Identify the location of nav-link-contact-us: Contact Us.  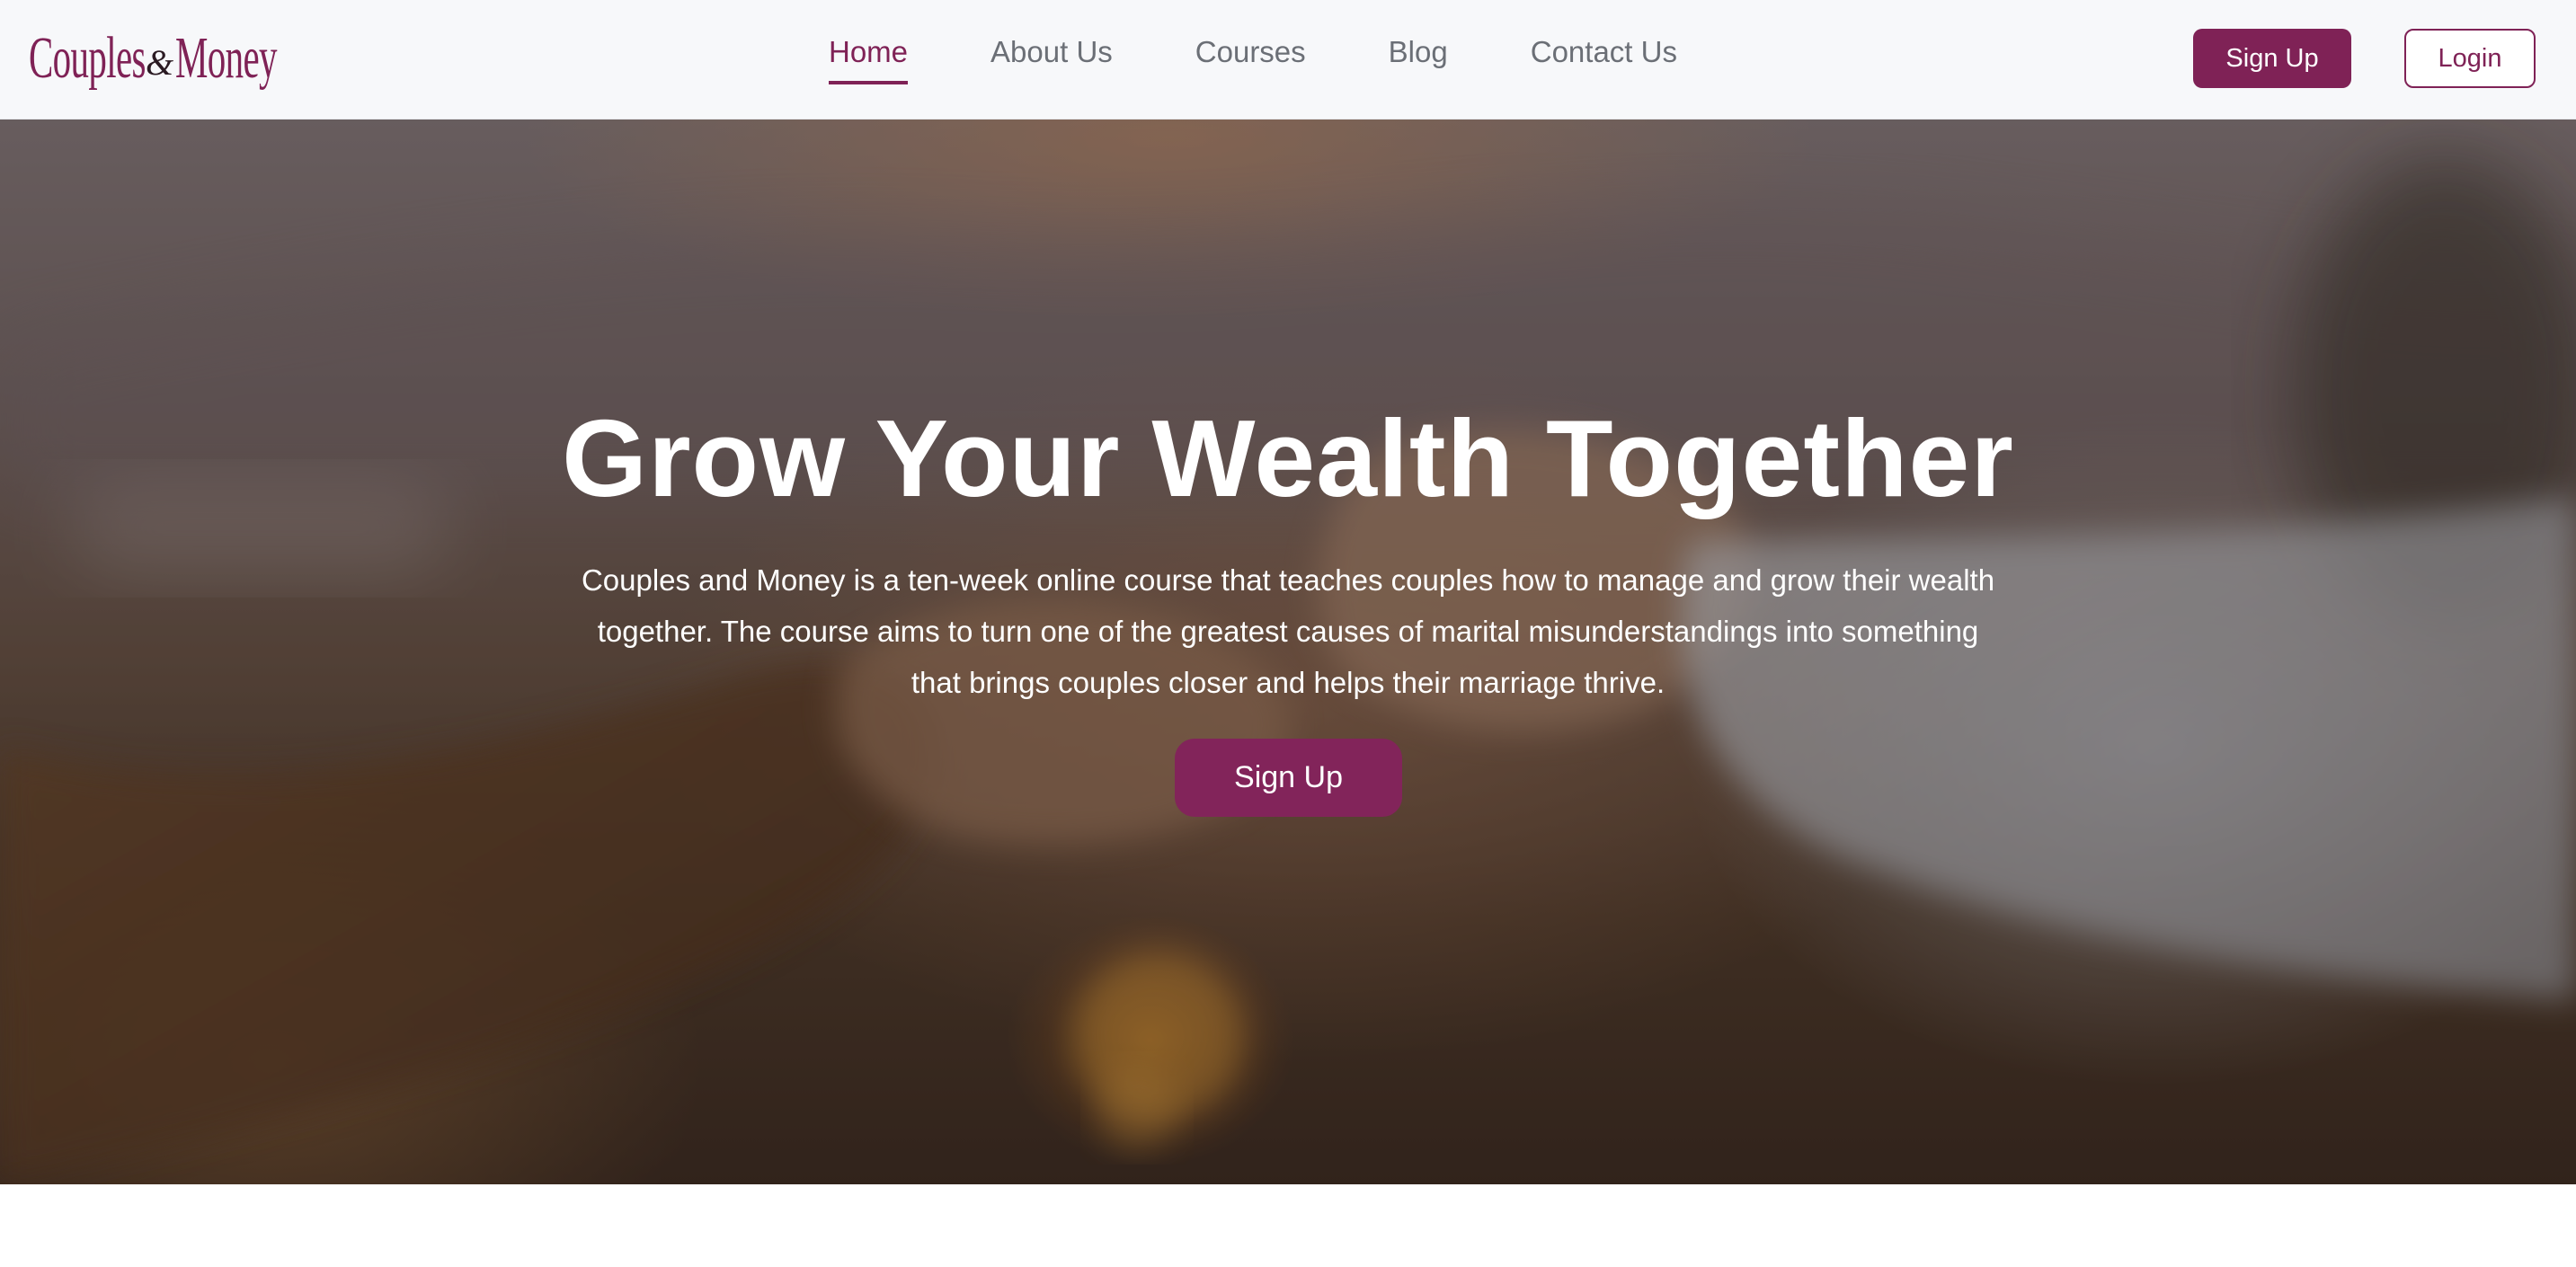
(1604, 58).